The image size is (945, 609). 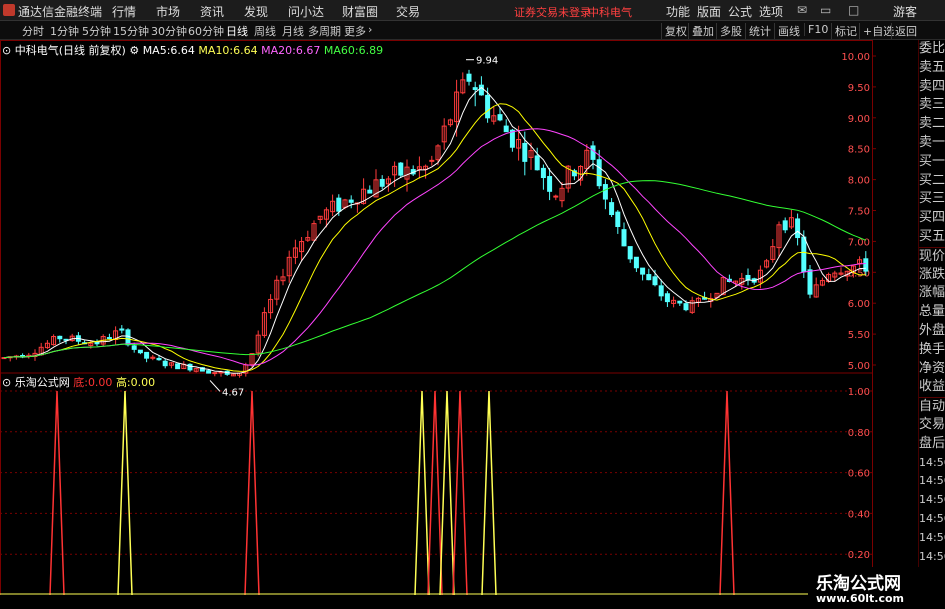 What do you see at coordinates (131, 31) in the screenshot?
I see `period-15min: 15分钟` at bounding box center [131, 31].